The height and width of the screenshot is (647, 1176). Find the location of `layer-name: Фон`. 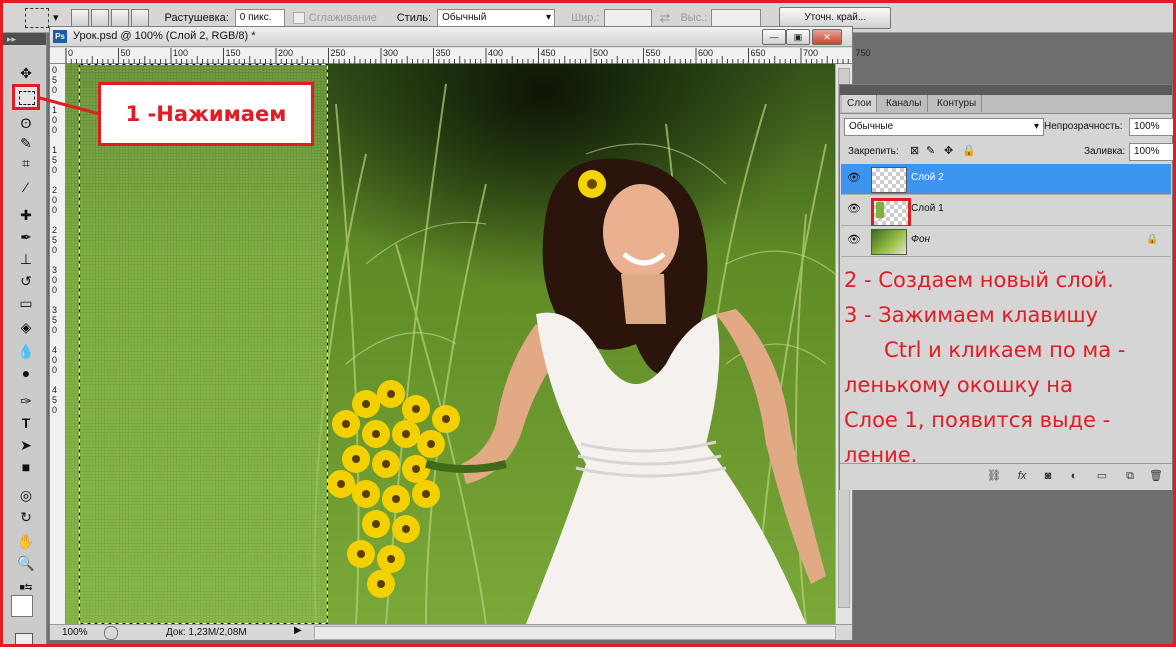

layer-name: Фон is located at coordinates (920, 239).